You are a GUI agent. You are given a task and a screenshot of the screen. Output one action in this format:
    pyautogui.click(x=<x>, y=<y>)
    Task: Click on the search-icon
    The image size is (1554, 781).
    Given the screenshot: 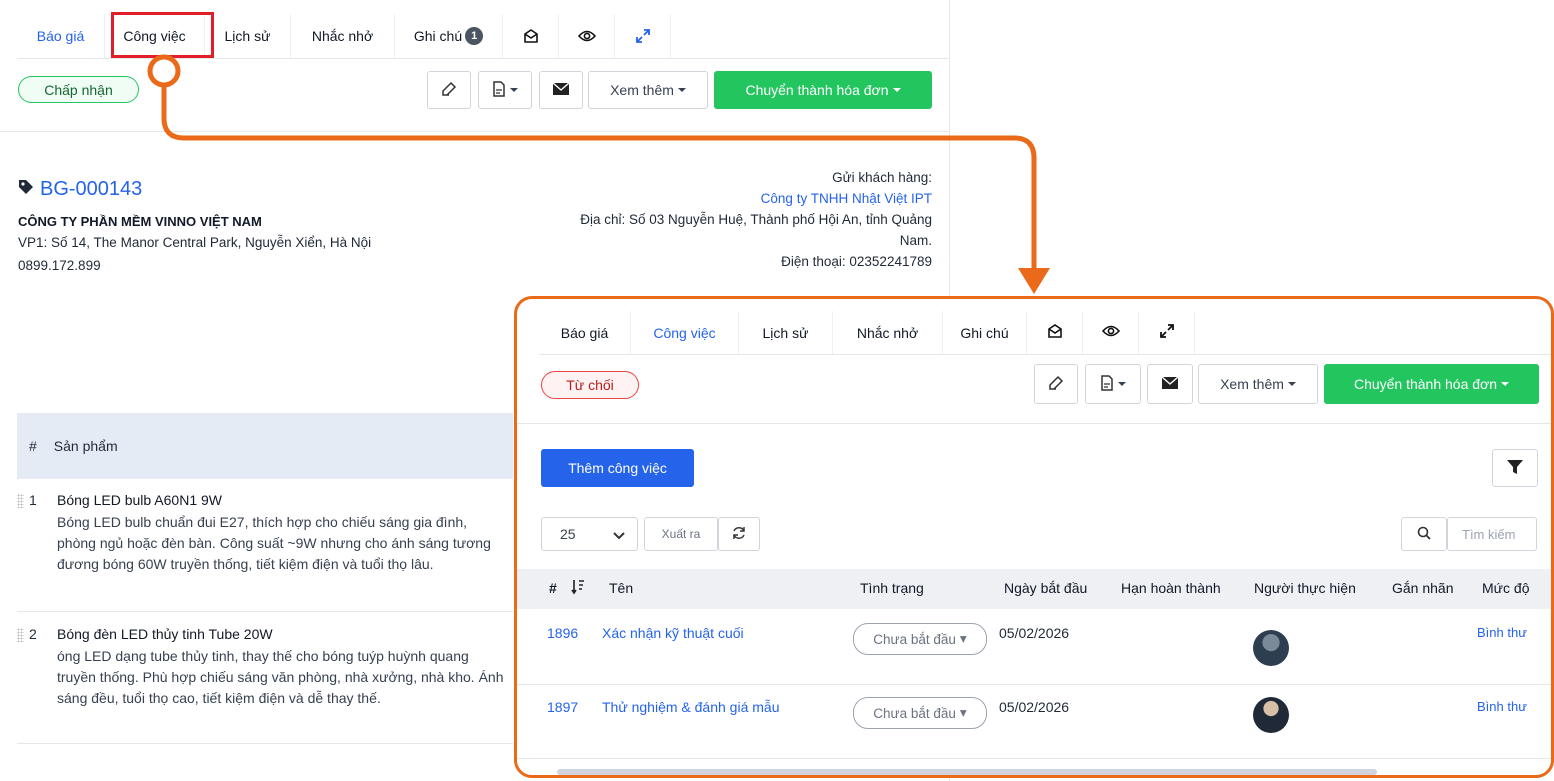 What is the action you would take?
    pyautogui.click(x=1424, y=534)
    